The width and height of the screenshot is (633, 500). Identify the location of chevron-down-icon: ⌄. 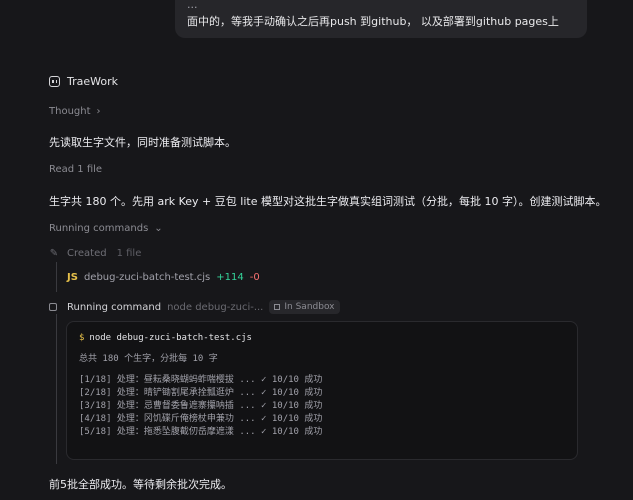
(158, 228).